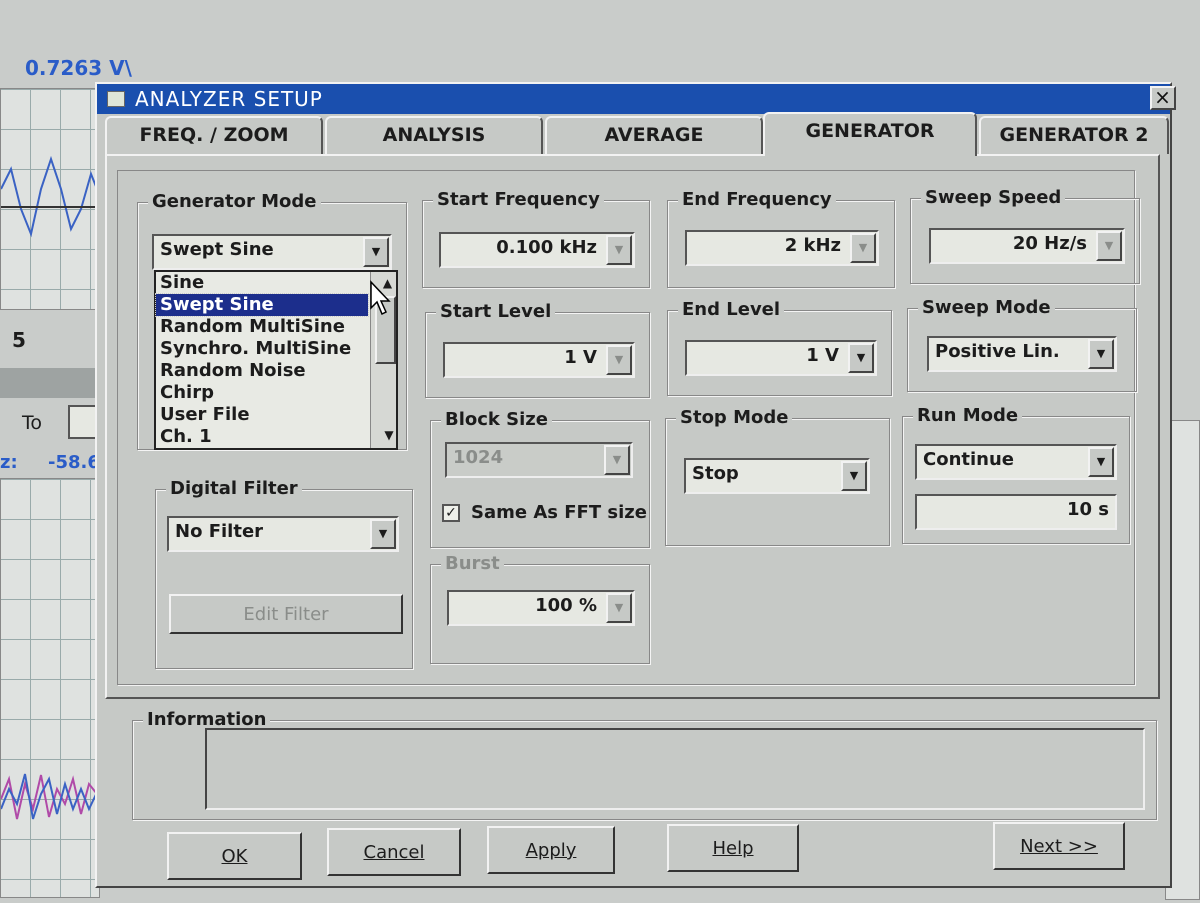 Image resolution: width=1200 pixels, height=903 pixels. I want to click on generator-mode-select: Swept Sine ▼, so click(272, 252).